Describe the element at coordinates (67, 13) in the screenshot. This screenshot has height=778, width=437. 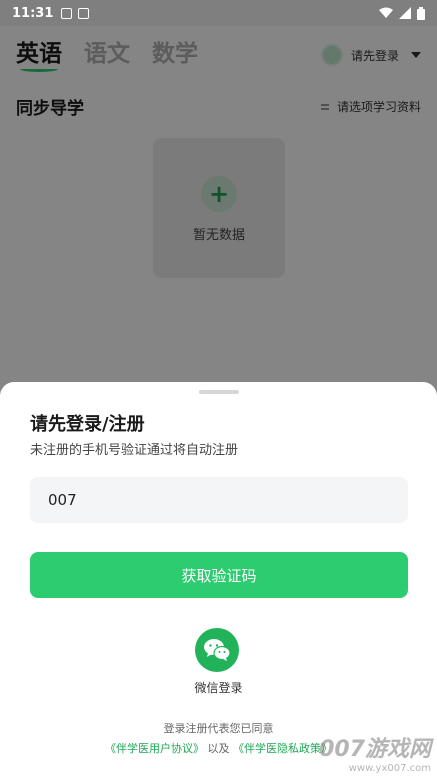
I see `notification-icon` at that location.